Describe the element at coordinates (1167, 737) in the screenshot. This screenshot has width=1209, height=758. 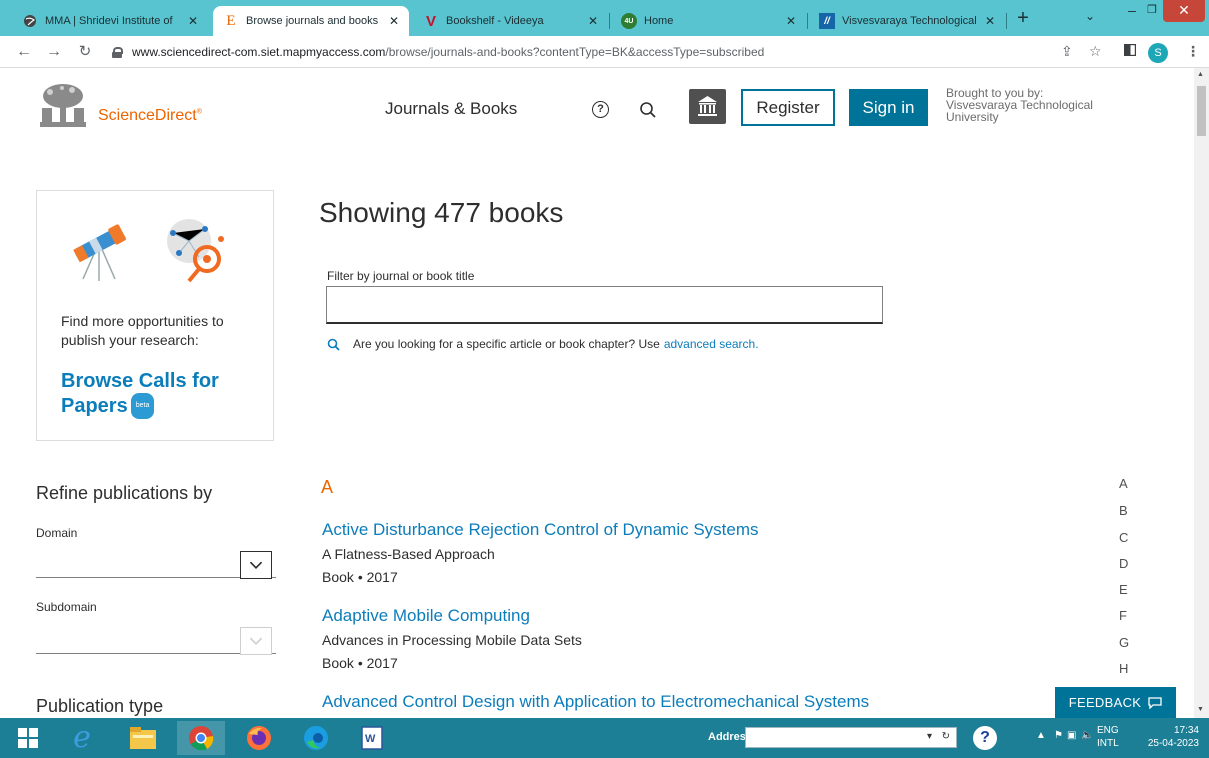
I see `system-clock: 17:34 25-04-2023` at that location.